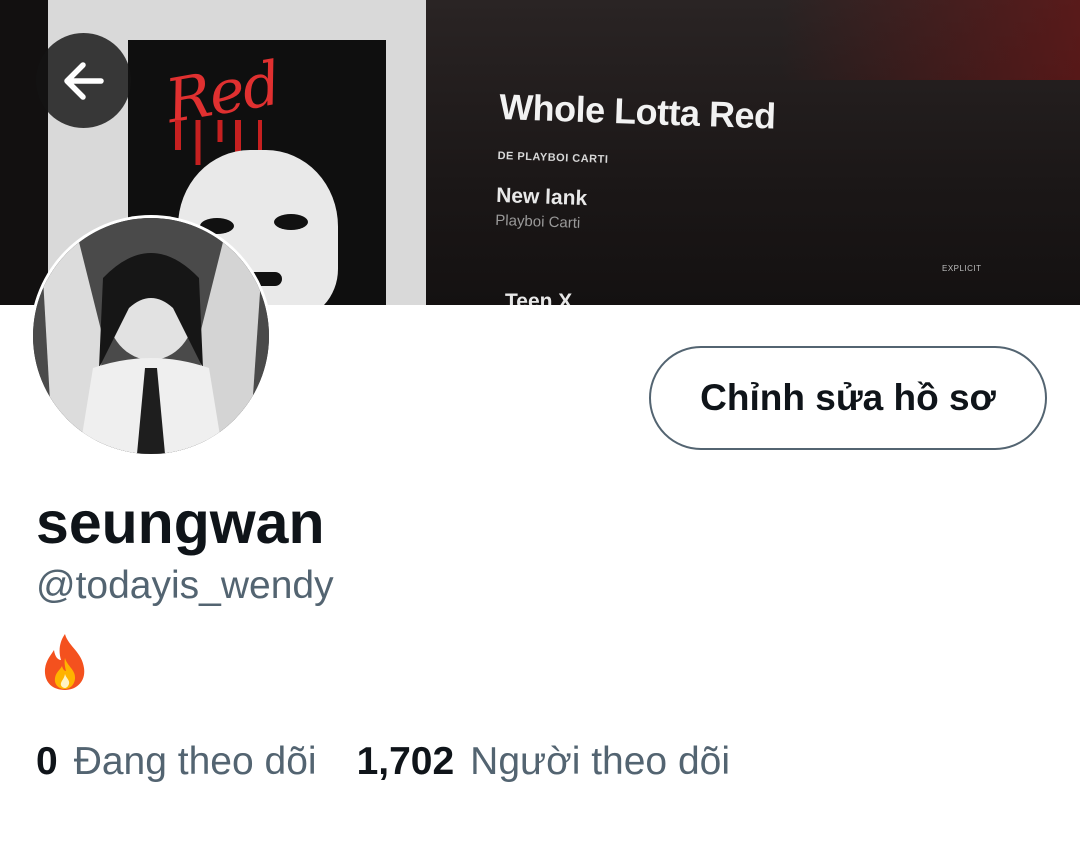  I want to click on follow-stats: 0 Đang theo dõi 1,702 Người theo dõi, so click(383, 761).